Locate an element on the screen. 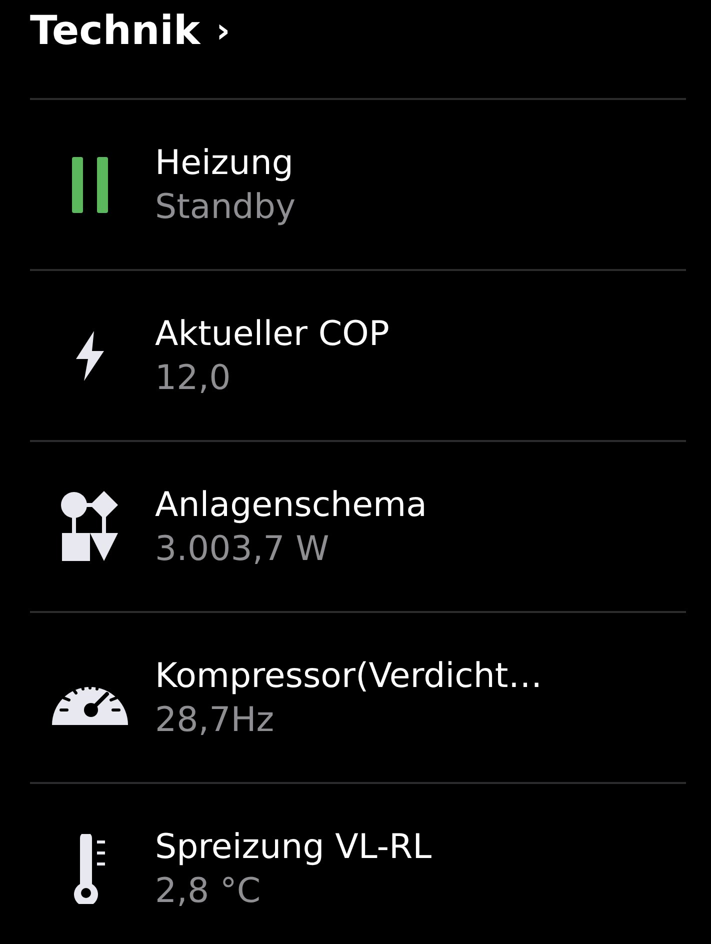 The image size is (711, 944). section-title: Technik is located at coordinates (115, 31).